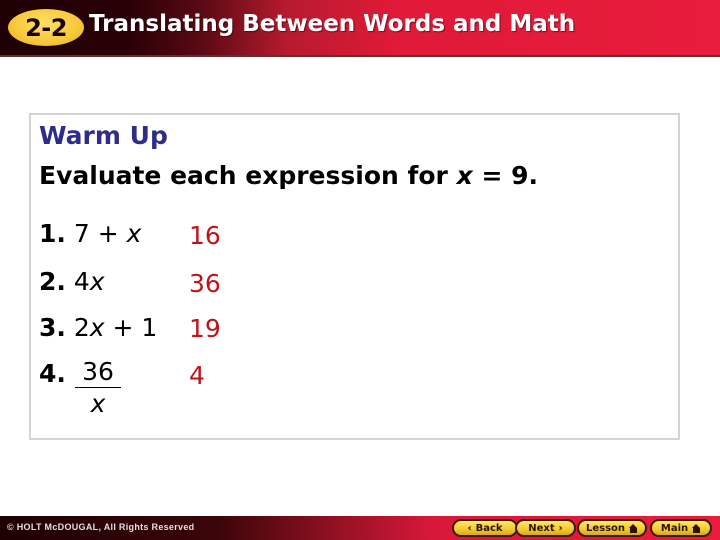 This screenshot has width=720, height=540. I want to click on problem-4: 4., so click(52, 373).